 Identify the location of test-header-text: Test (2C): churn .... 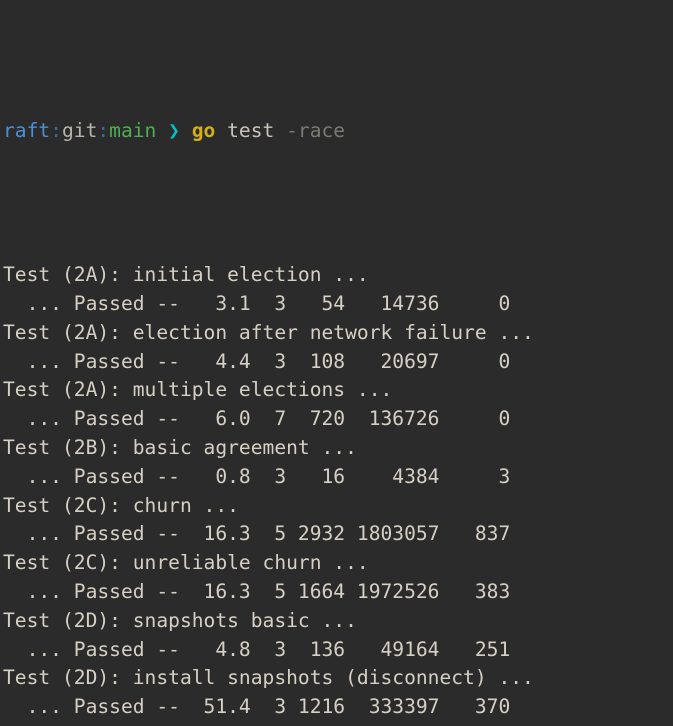
(121, 505).